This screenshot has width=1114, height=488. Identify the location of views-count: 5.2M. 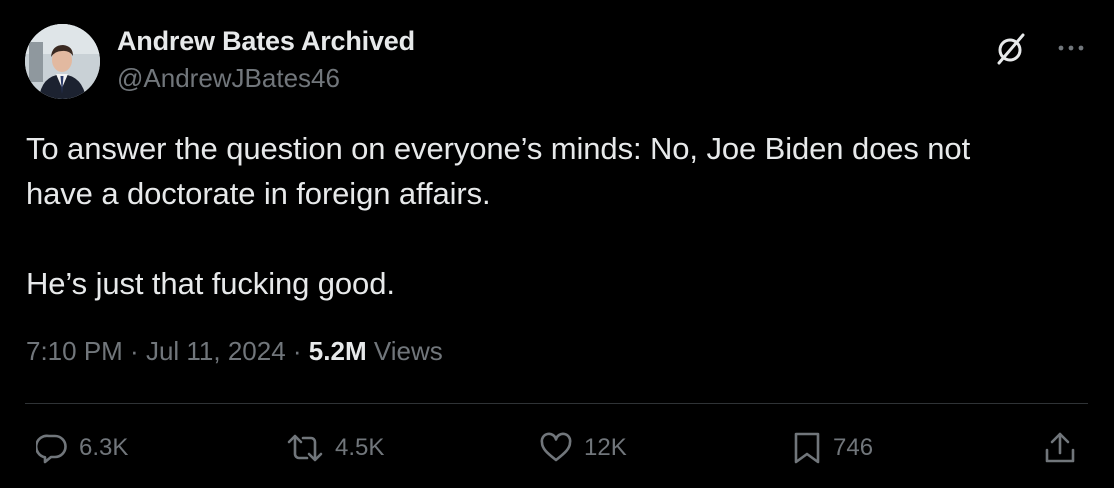
(337, 351).